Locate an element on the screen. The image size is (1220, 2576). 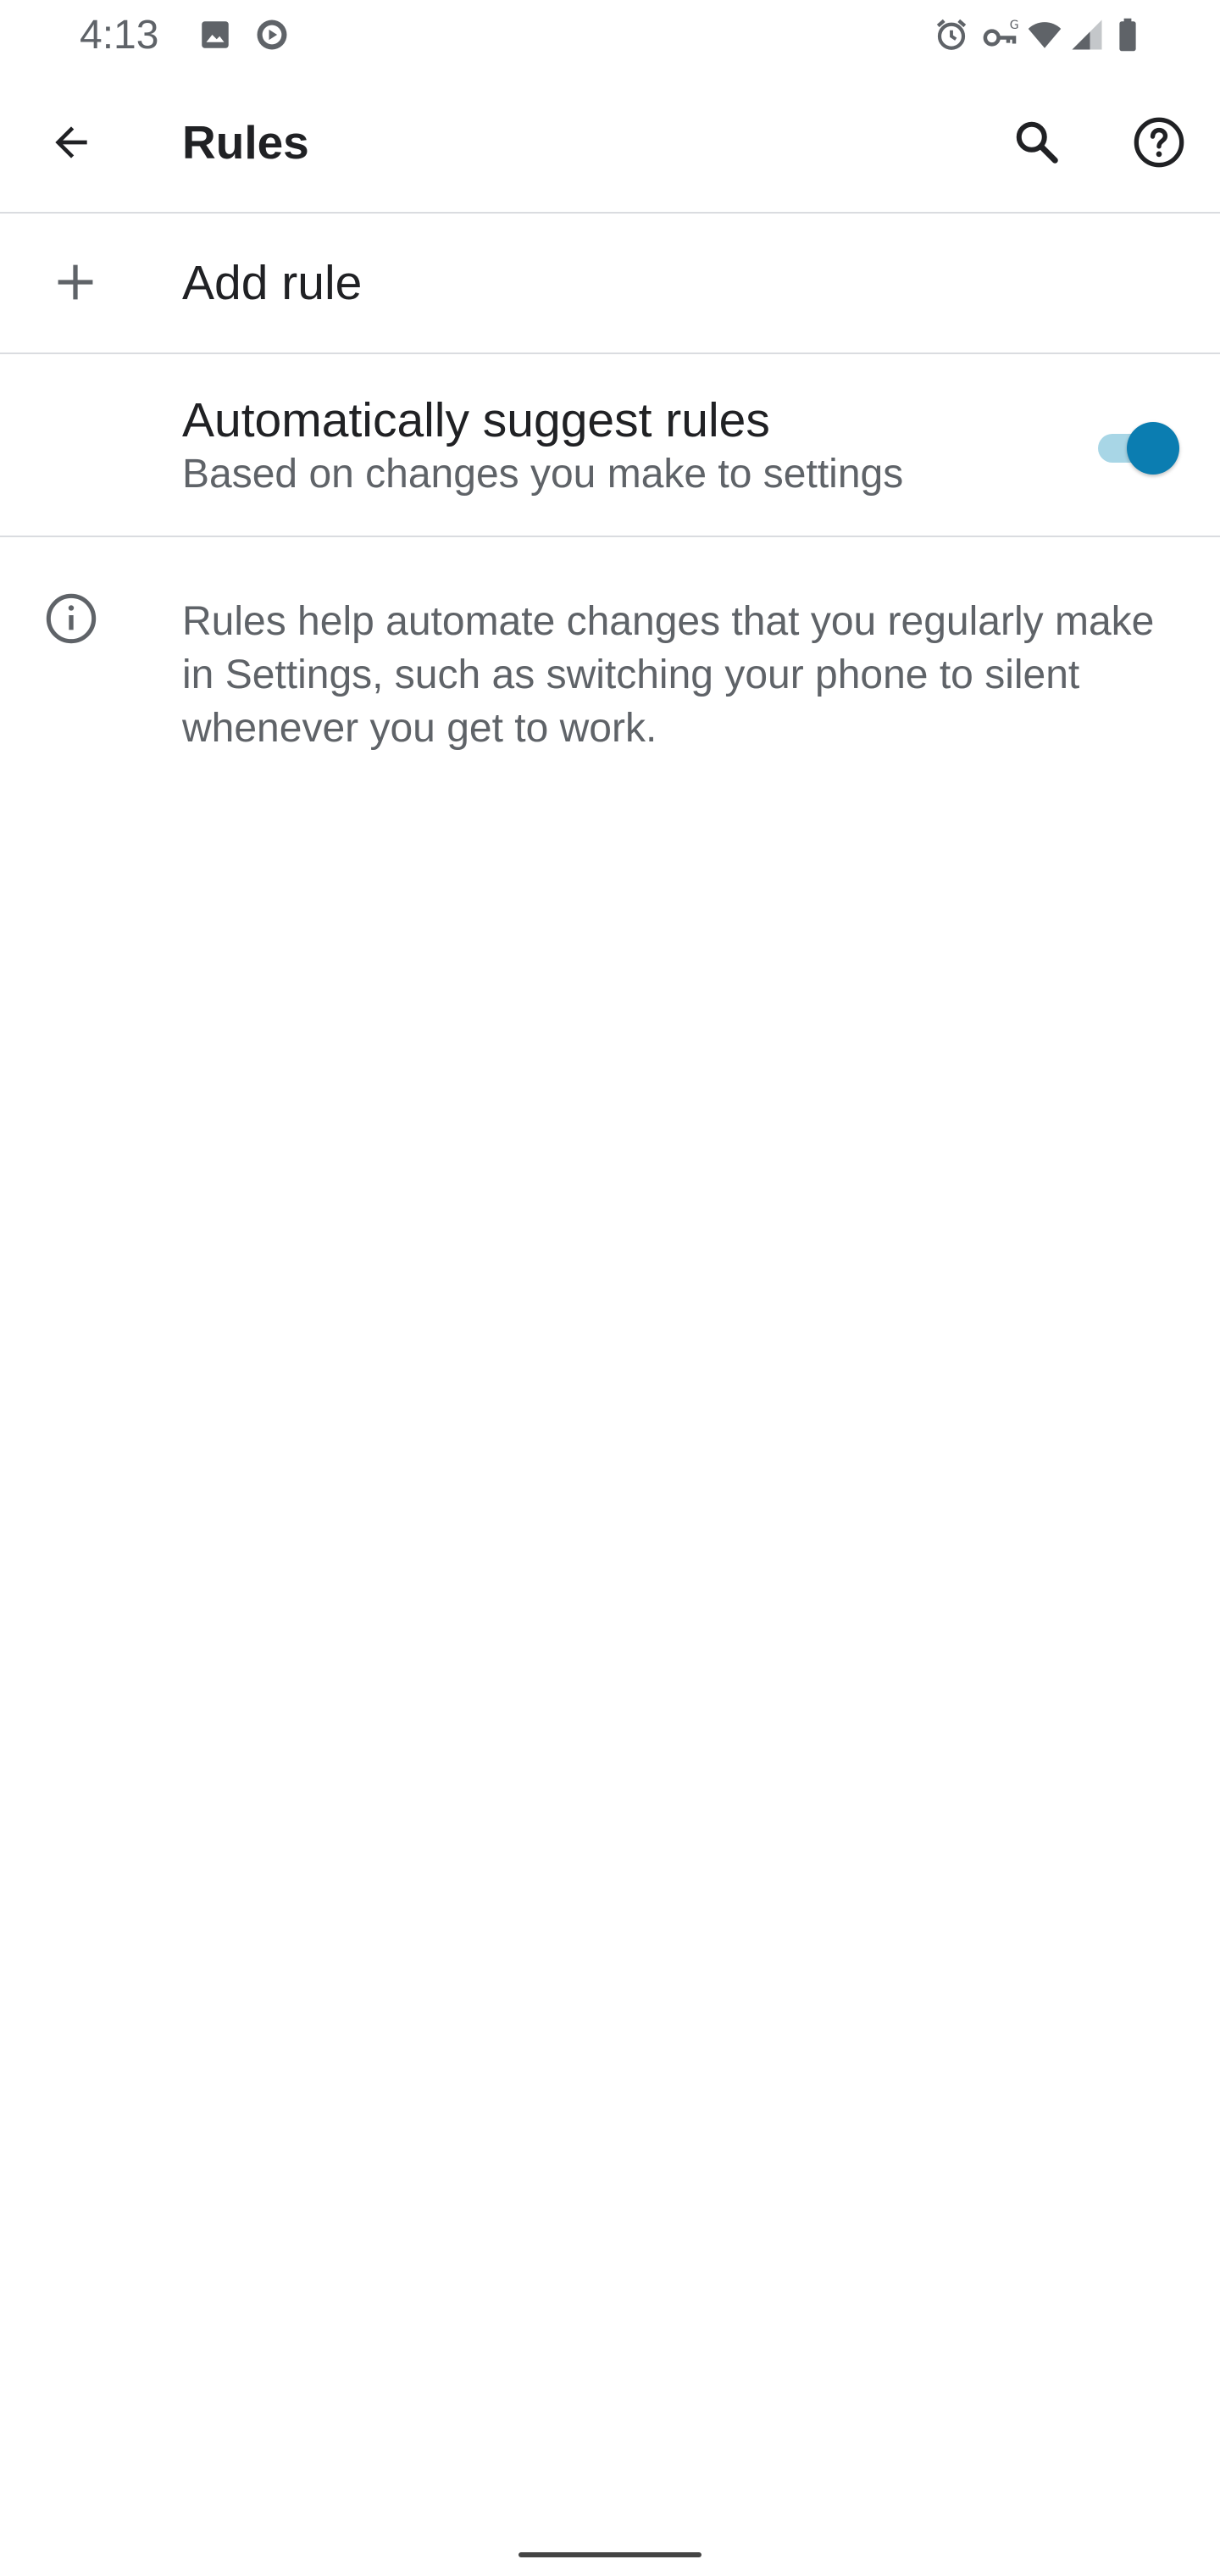
app-bar: Rules is located at coordinates (610, 142).